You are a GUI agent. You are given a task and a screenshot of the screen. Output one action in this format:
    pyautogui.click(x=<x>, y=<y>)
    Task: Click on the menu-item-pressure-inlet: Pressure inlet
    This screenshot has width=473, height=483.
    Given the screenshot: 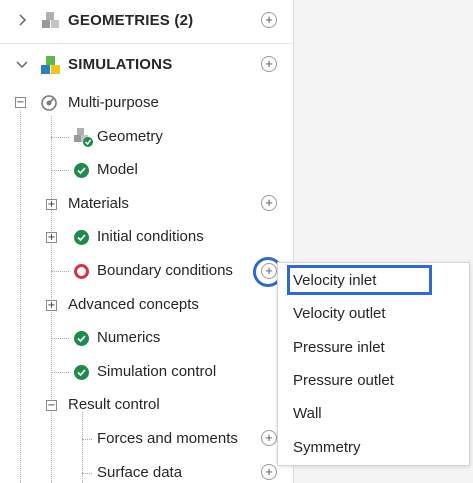 What is the action you would take?
    pyautogui.click(x=373, y=347)
    